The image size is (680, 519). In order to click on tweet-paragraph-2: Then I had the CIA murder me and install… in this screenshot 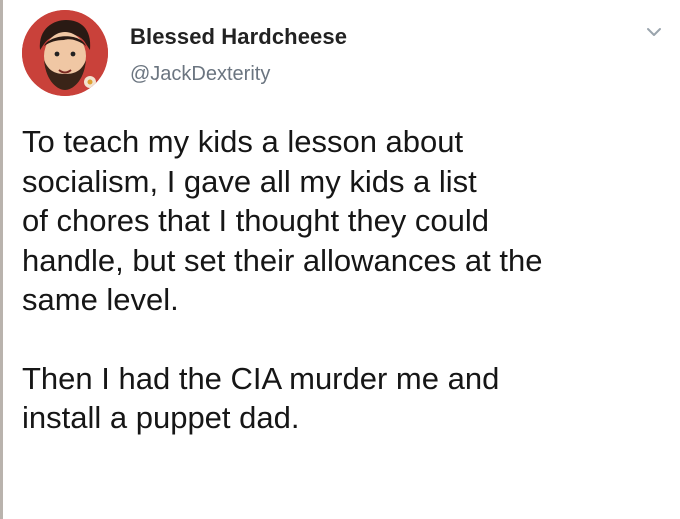, I will do `click(261, 398)`.